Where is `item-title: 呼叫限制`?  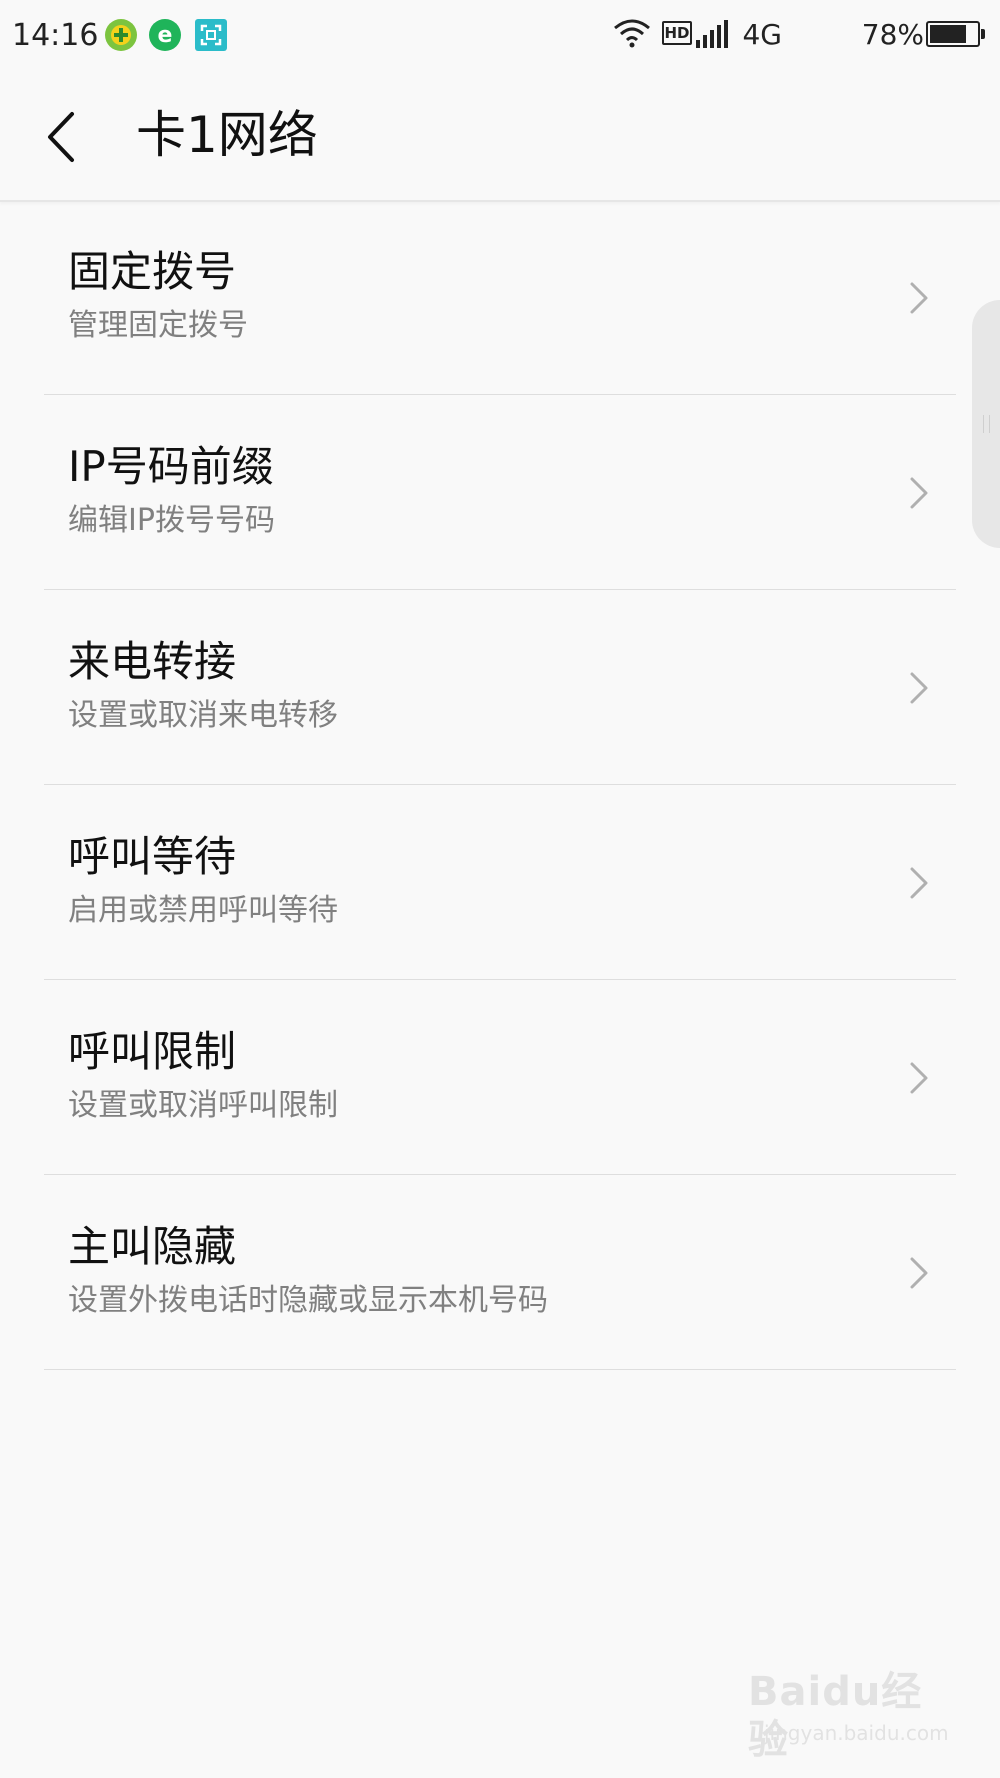
item-title: 呼叫限制 is located at coordinates (152, 1051).